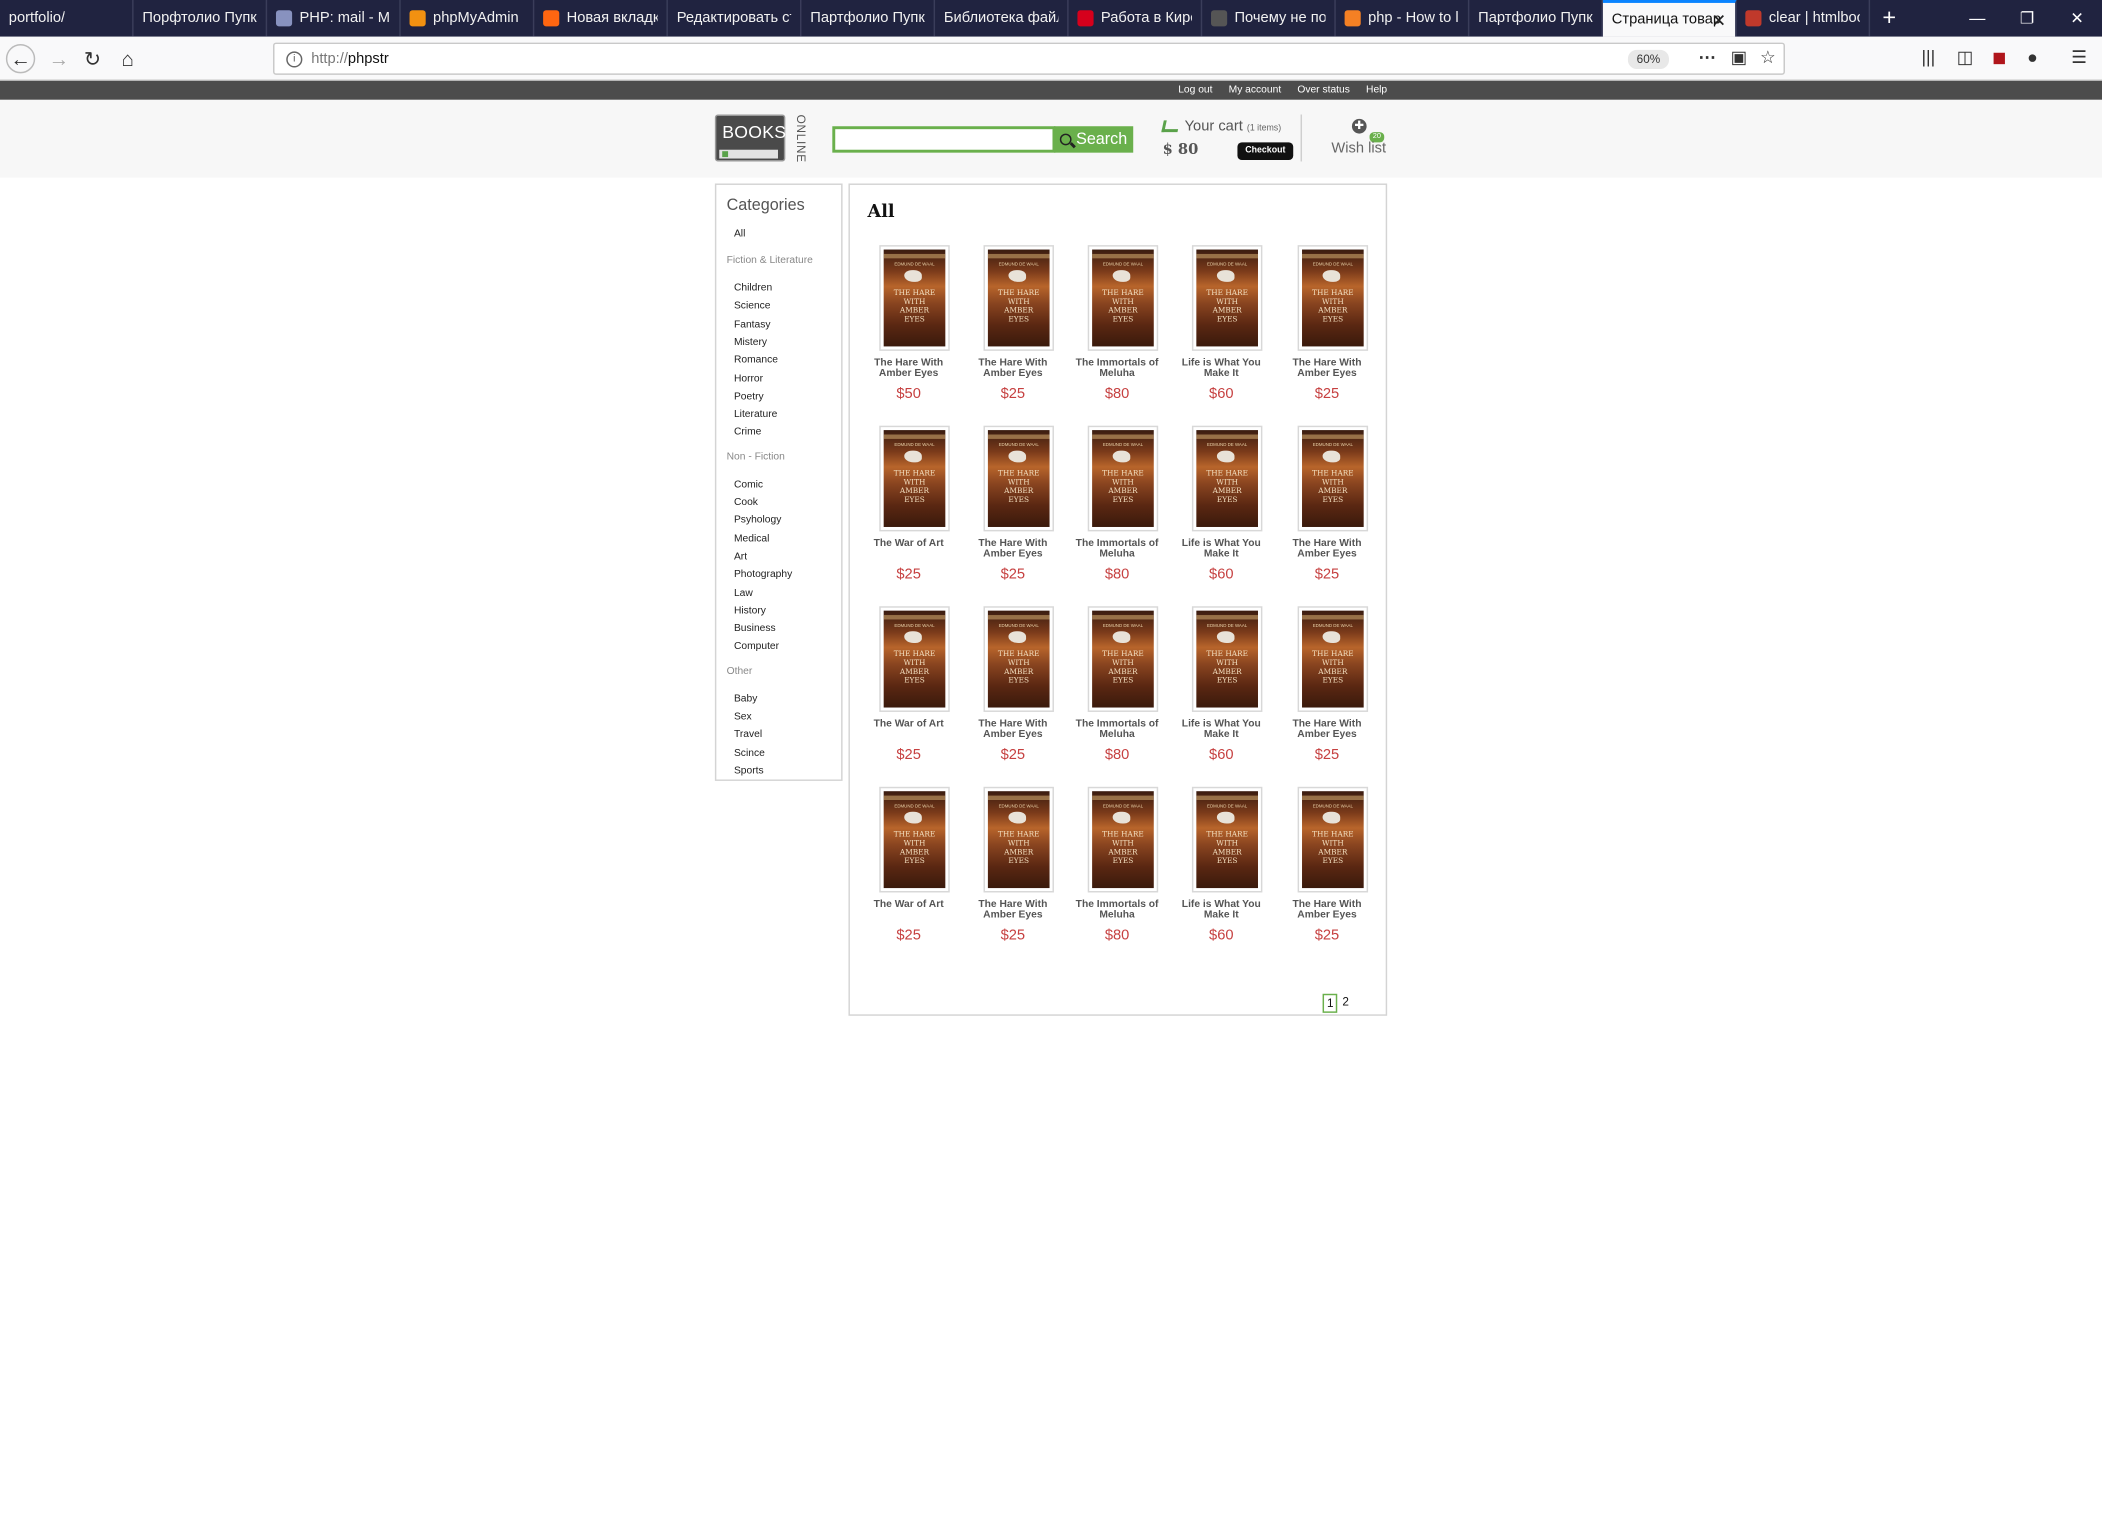 This screenshot has height=1540, width=2102. I want to click on category-science: Science, so click(752, 306).